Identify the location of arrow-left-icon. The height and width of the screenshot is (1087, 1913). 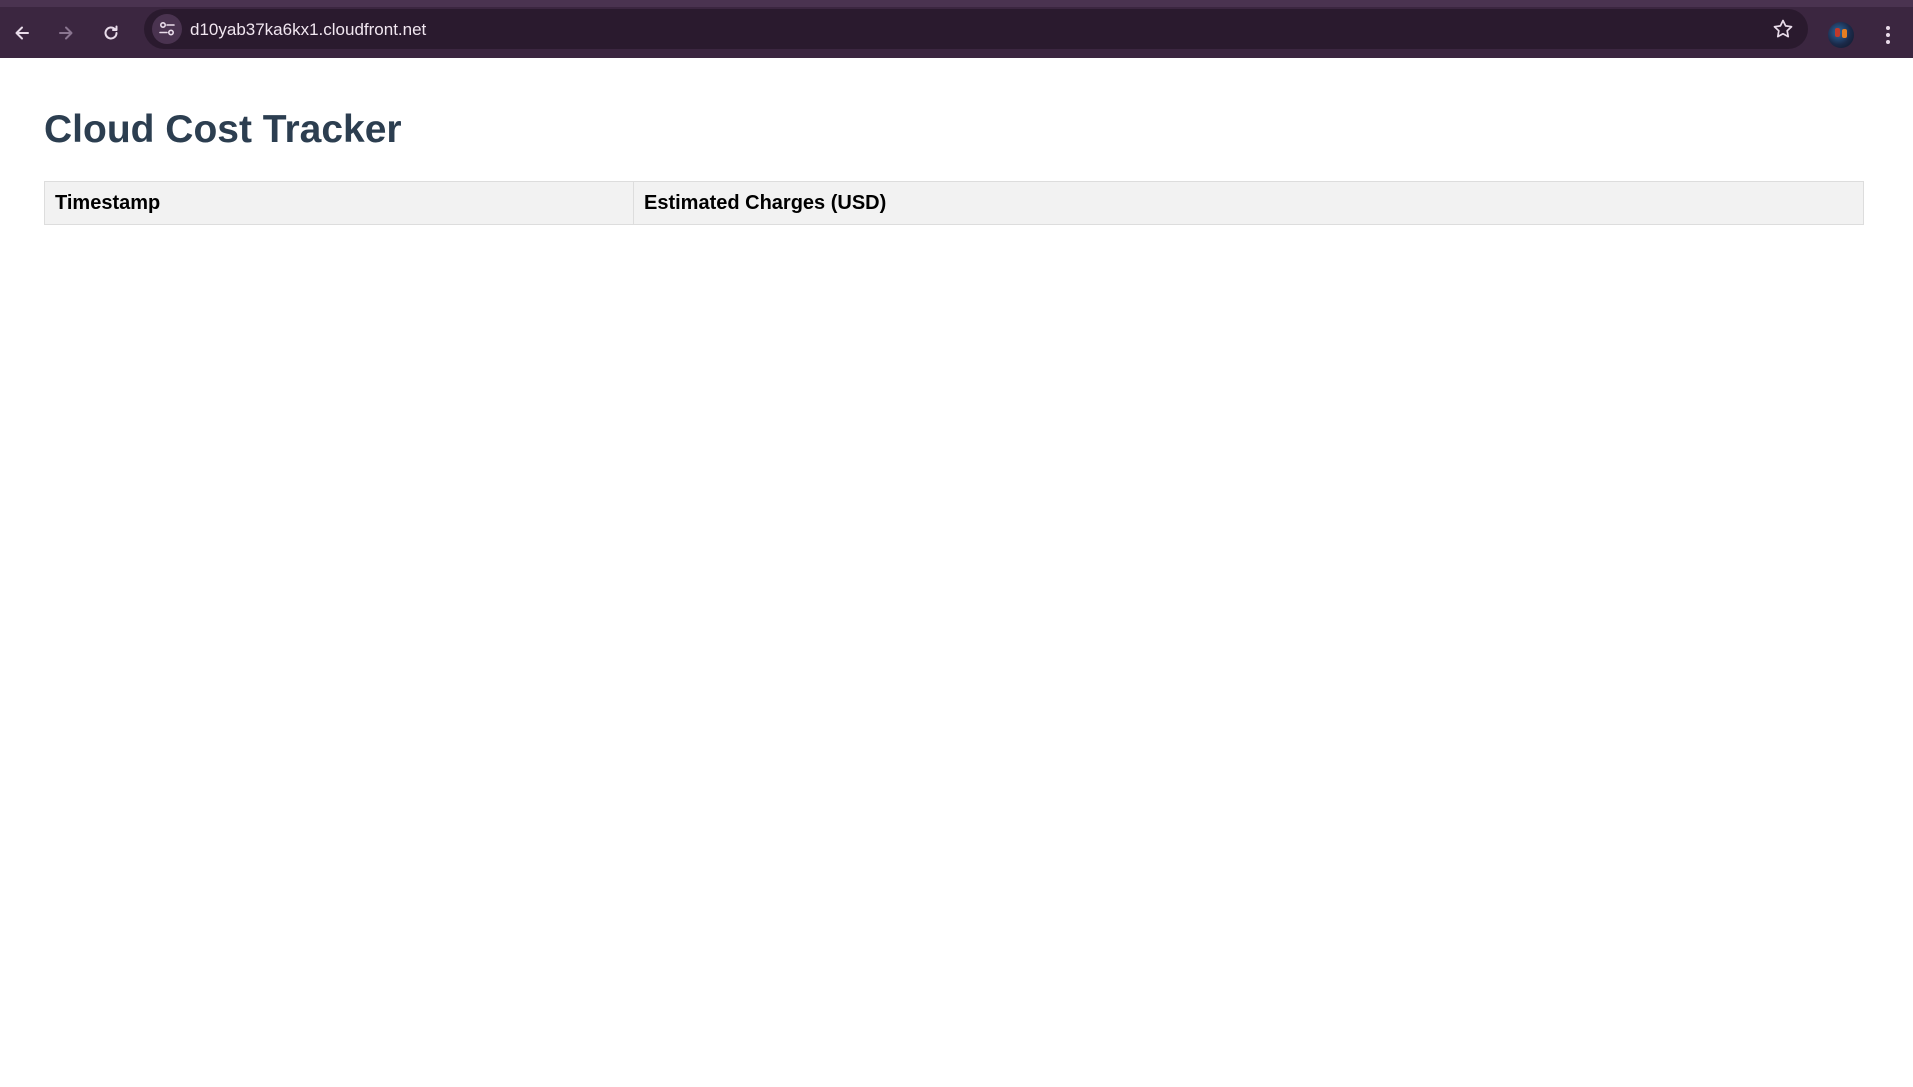
(22, 33).